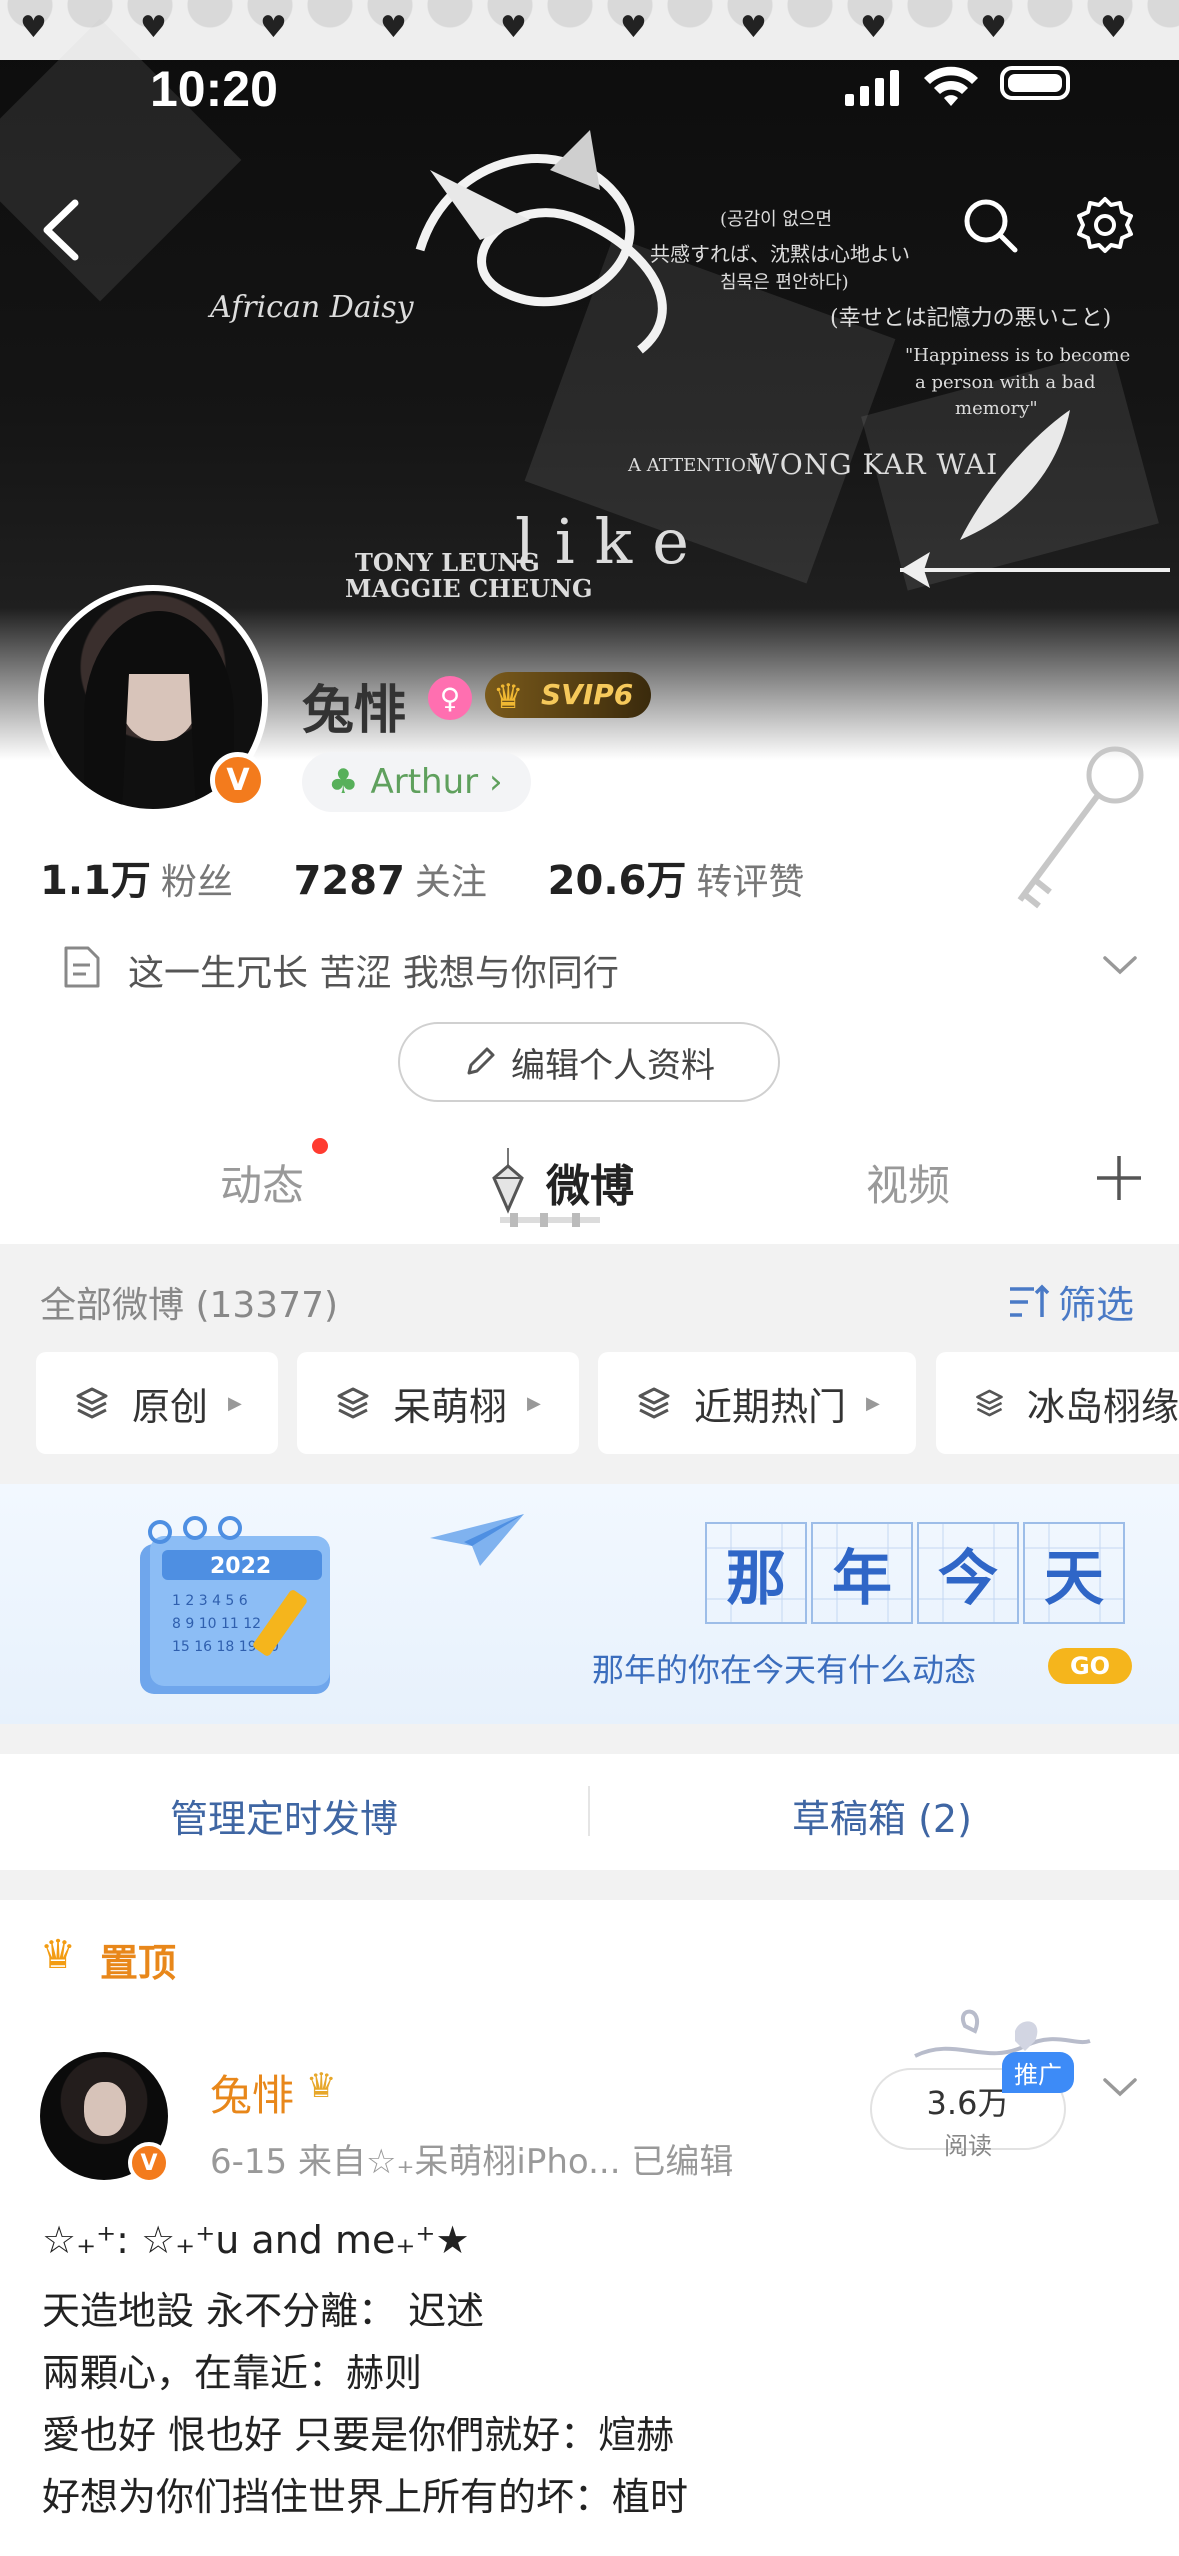 The height and width of the screenshot is (2556, 1179). Describe the element at coordinates (95, 881) in the screenshot. I see `followers-count: 1.1万` at that location.